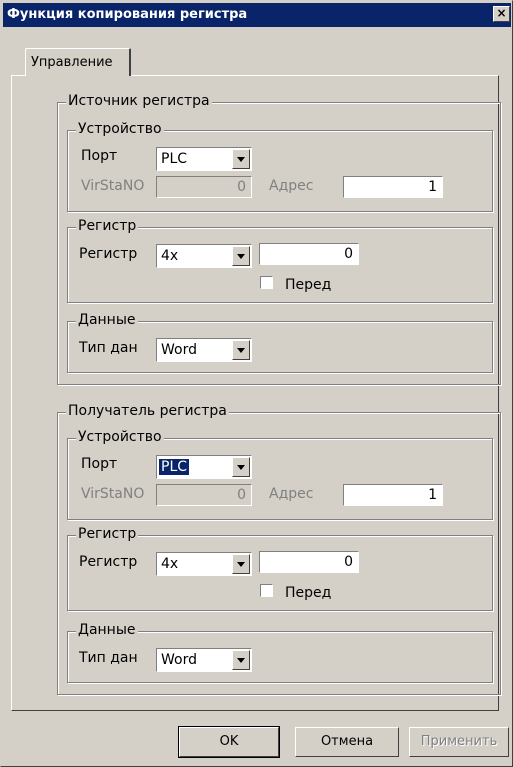 The image size is (513, 767). What do you see at coordinates (204, 495) in the screenshot?
I see `destination-virstano-field: 0` at bounding box center [204, 495].